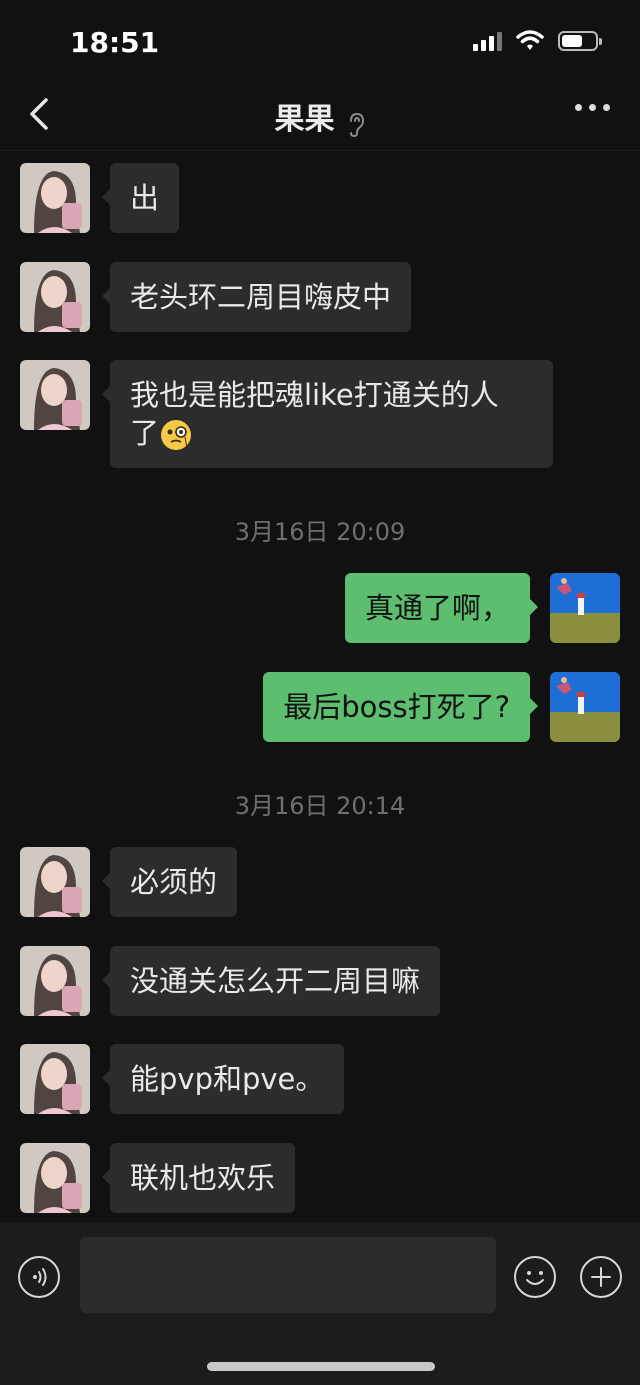  Describe the element at coordinates (321, 1366) in the screenshot. I see `home-indicator` at that location.